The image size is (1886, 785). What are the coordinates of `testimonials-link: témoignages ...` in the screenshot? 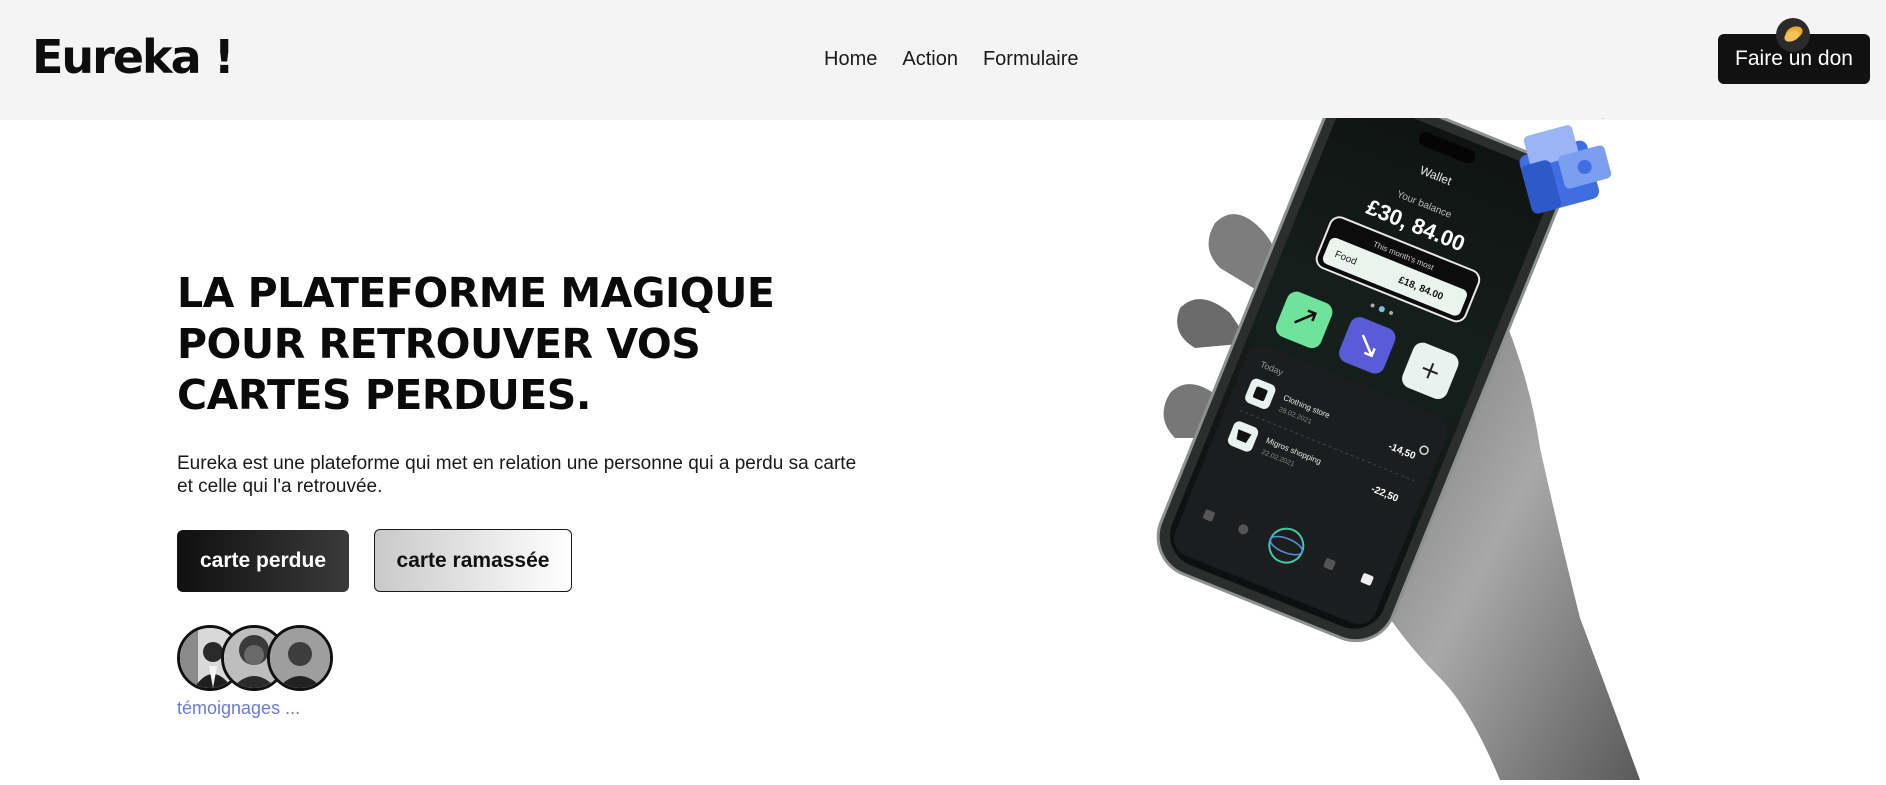 It's located at (238, 708).